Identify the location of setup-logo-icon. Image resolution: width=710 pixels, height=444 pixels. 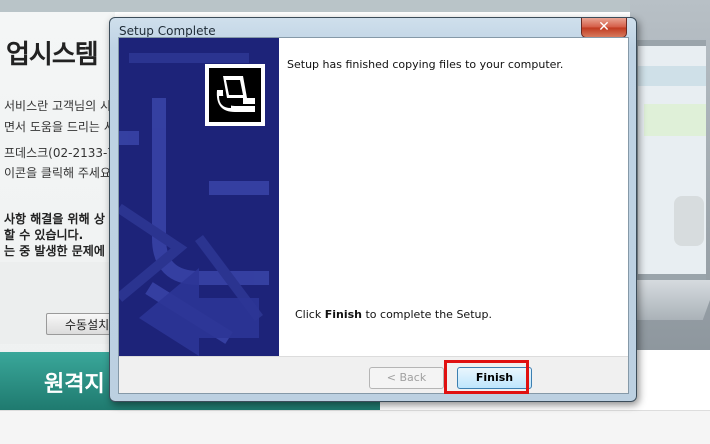
(235, 95).